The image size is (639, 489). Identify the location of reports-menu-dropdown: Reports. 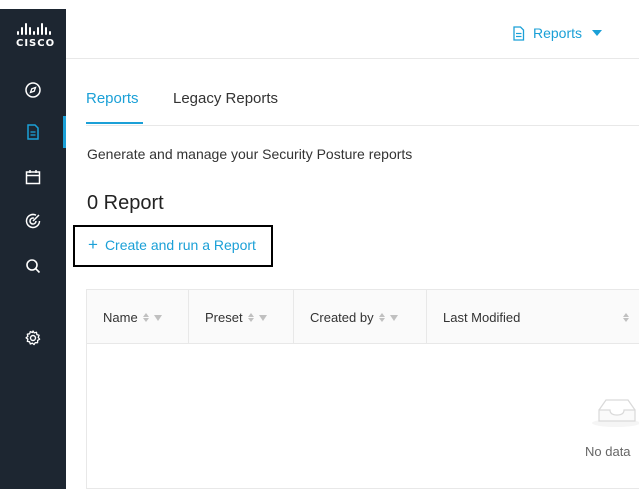
(557, 33).